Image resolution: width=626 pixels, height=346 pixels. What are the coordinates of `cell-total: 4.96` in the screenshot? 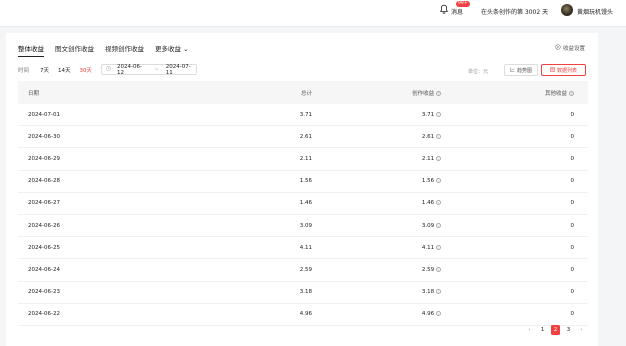 It's located at (259, 314).